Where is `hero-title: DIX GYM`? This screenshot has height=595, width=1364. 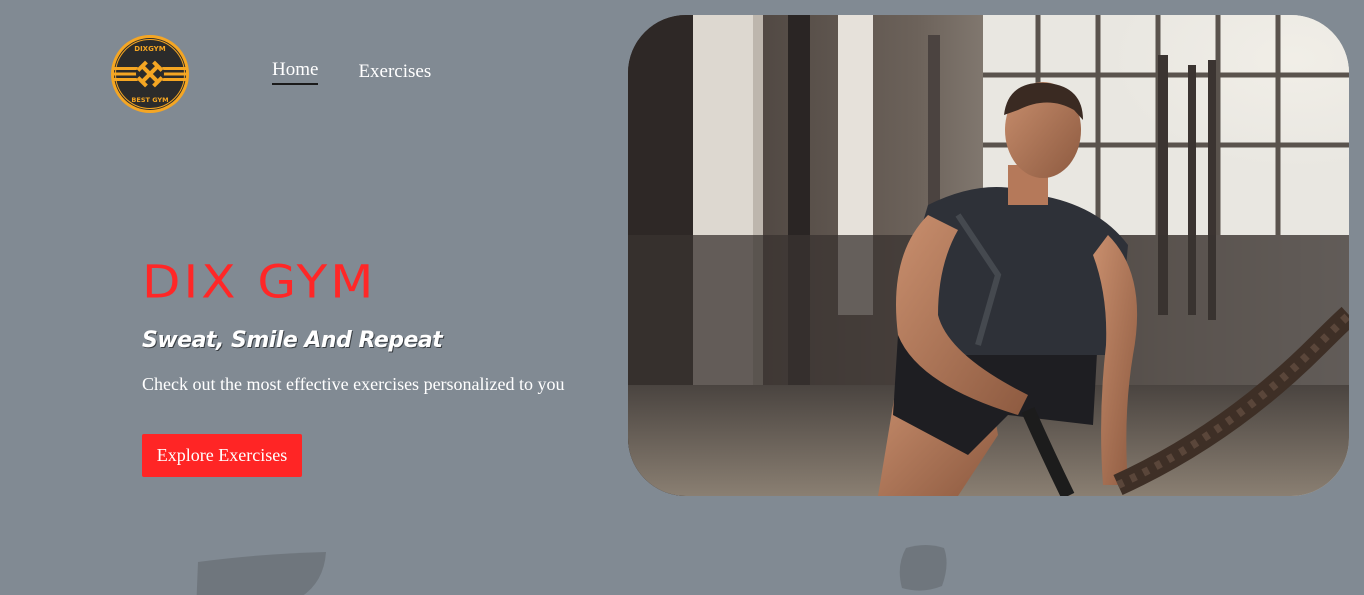
hero-title: DIX GYM is located at coordinates (259, 282).